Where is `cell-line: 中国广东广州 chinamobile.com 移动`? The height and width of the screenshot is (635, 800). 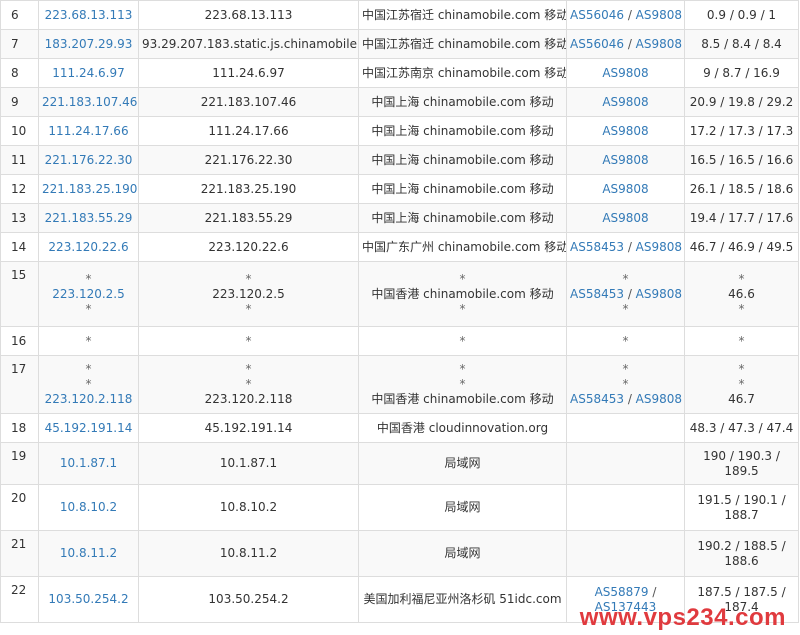 cell-line: 中国广东广州 chinamobile.com 移动 is located at coordinates (464, 246).